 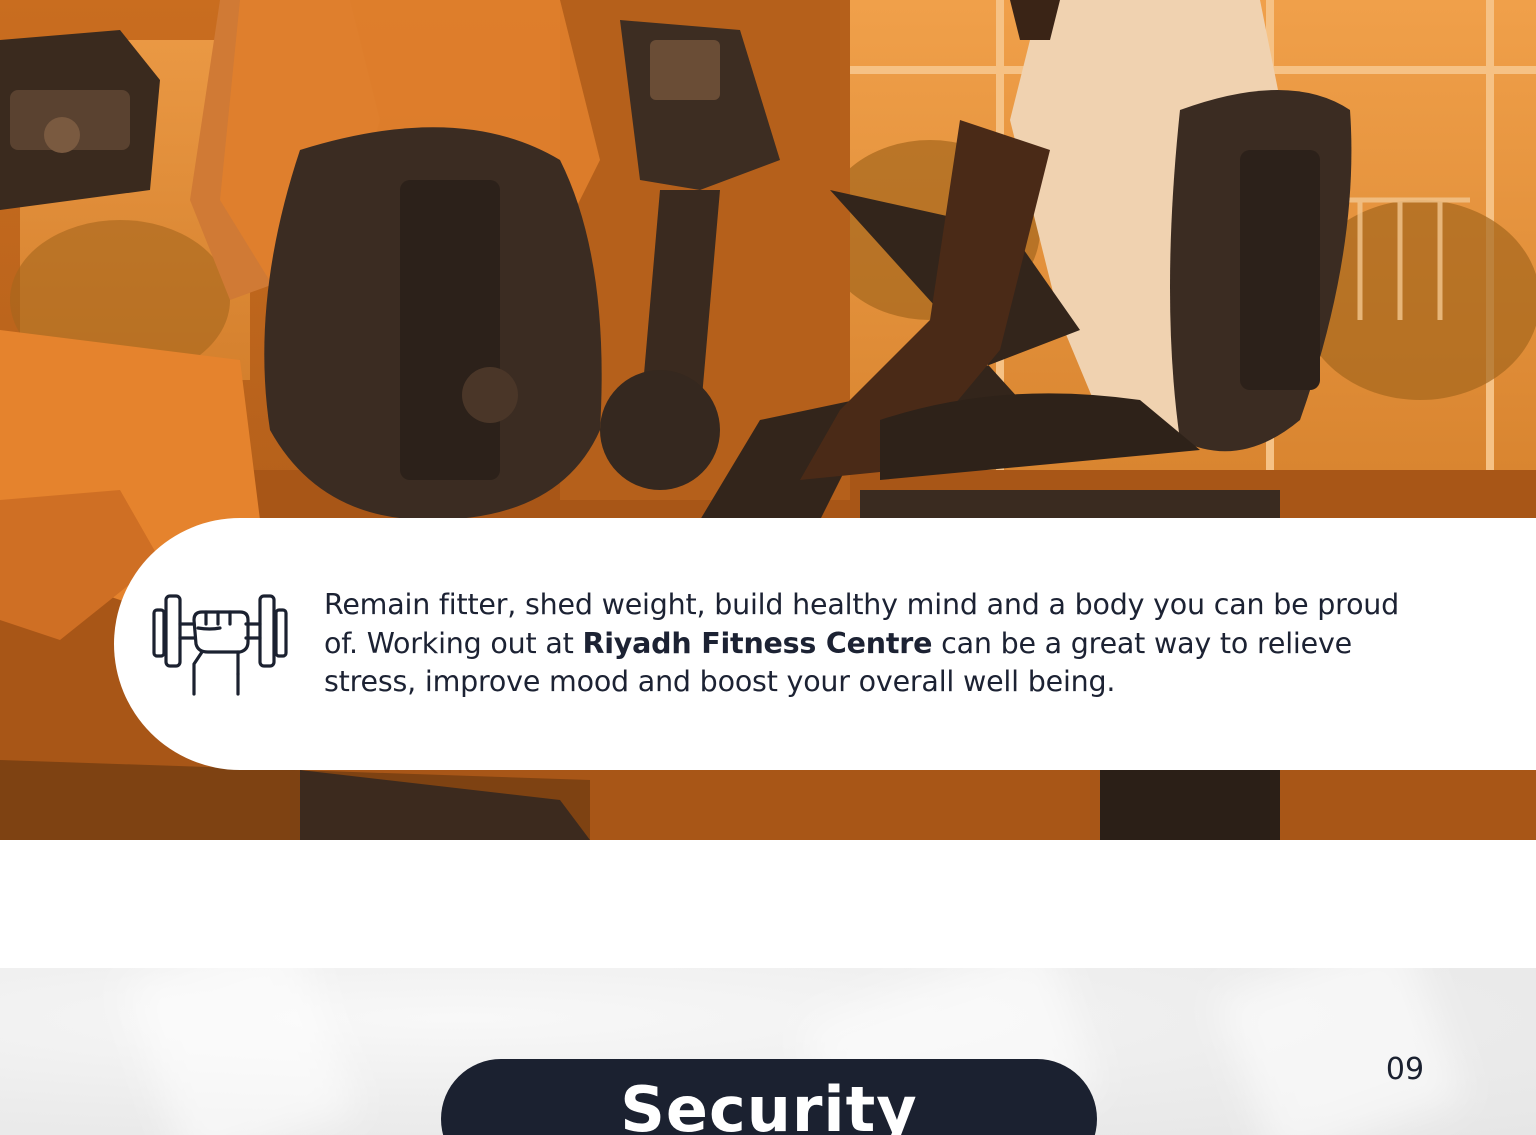 I want to click on fabric-highlight, so click(x=240, y=1051).